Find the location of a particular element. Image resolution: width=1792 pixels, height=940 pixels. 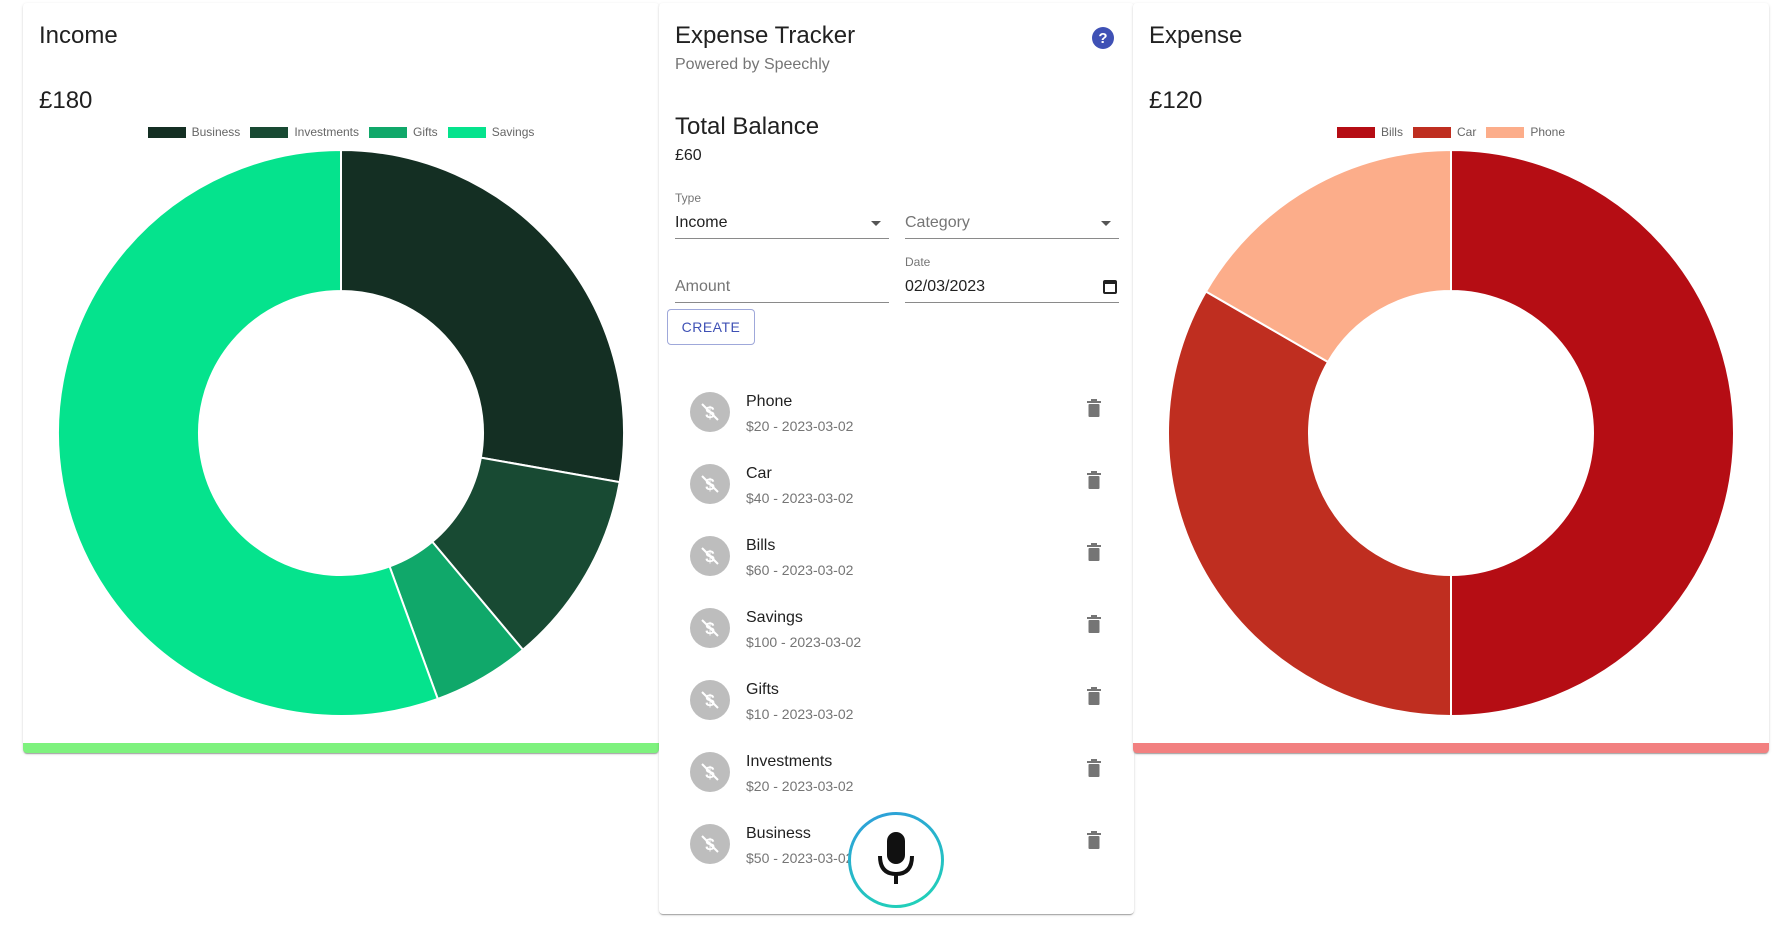

income-legend-label: Business is located at coordinates (216, 132).